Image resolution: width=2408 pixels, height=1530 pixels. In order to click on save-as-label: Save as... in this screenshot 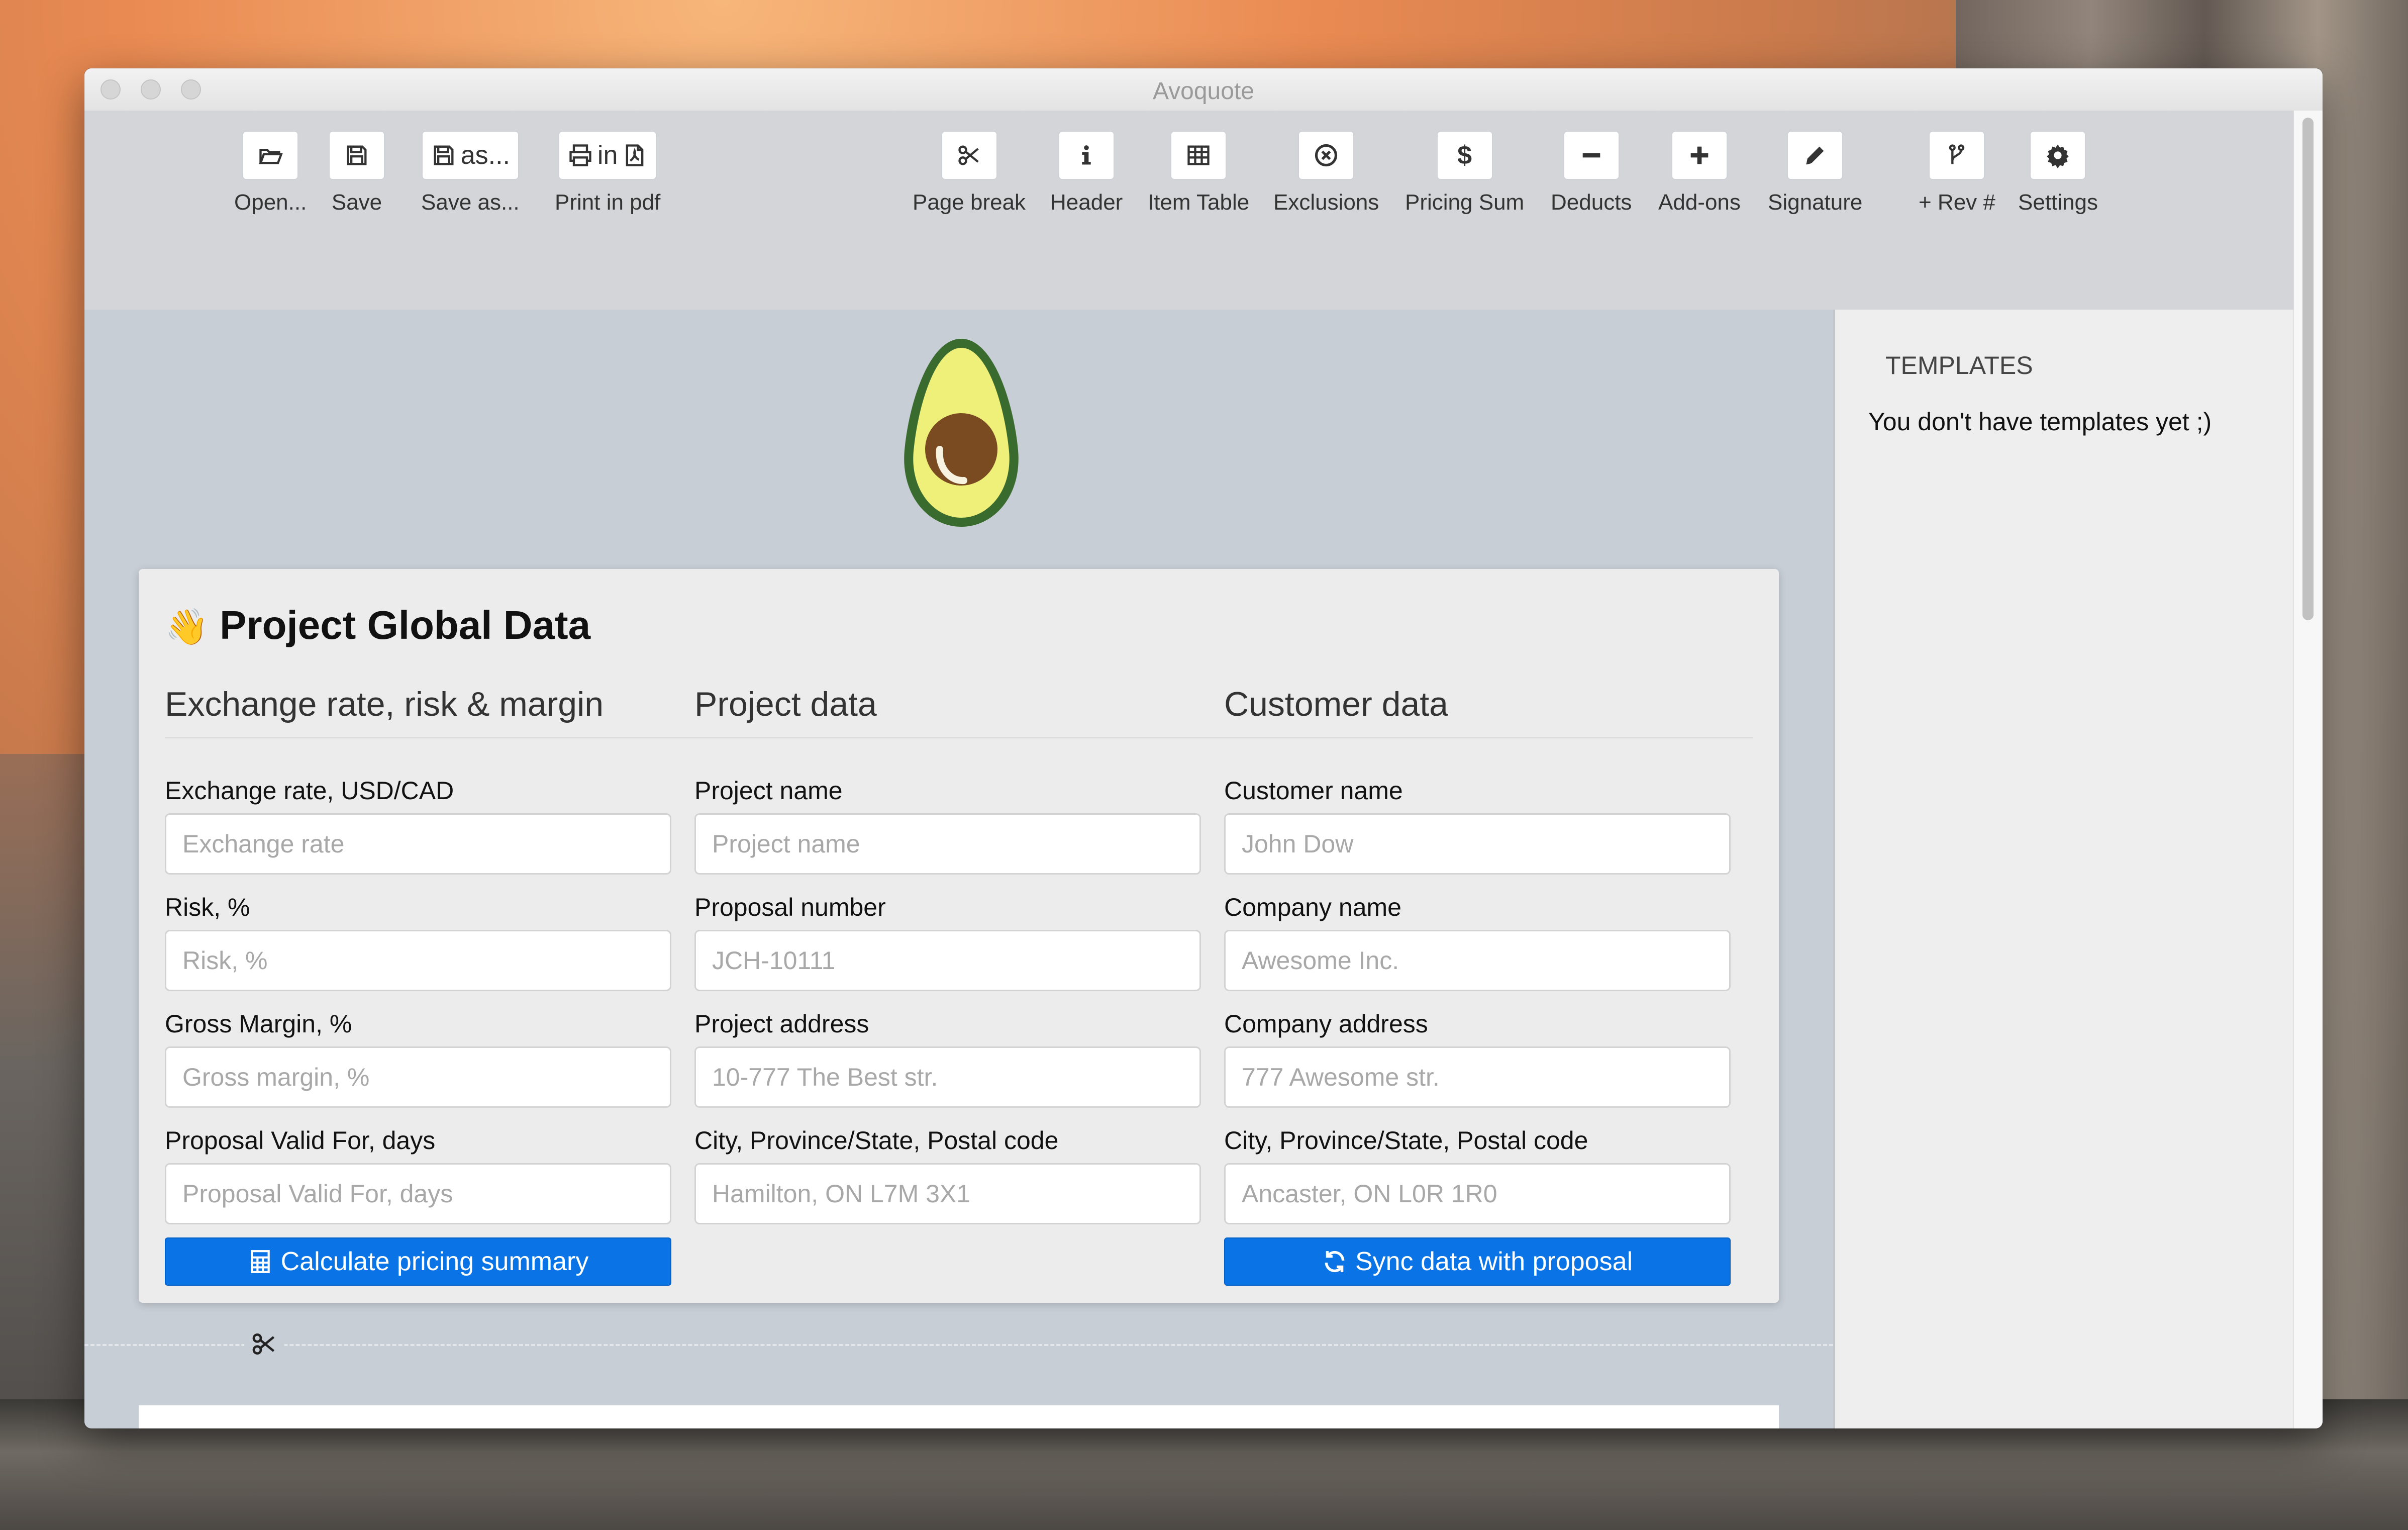, I will do `click(470, 202)`.